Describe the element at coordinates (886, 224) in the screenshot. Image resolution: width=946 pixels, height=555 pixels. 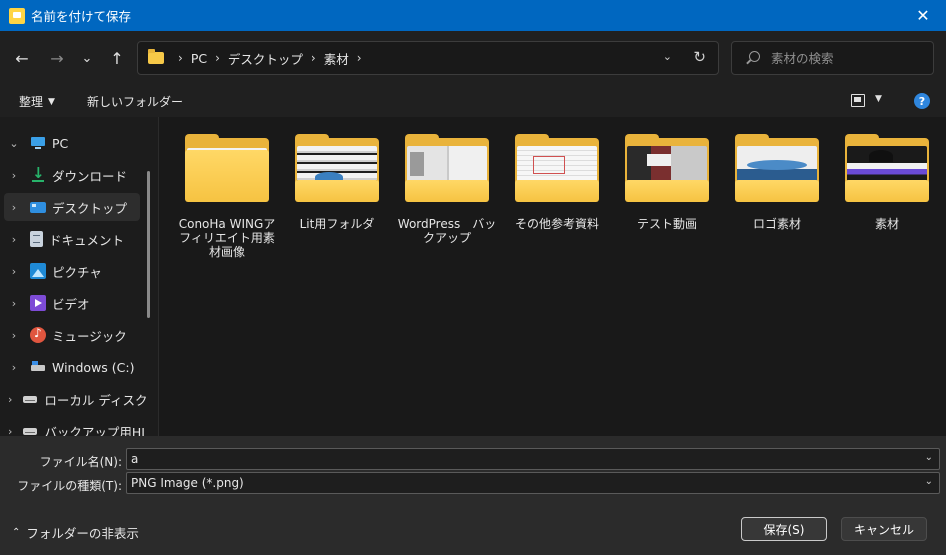
I see `folder-label: 素材` at that location.